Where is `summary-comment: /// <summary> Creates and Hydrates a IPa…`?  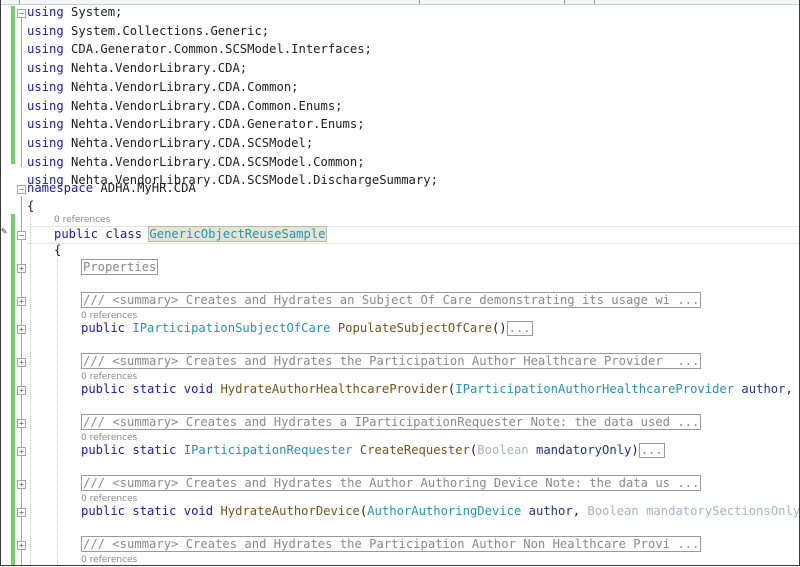
summary-comment: /// <summary> Creates and Hydrates a IPa… is located at coordinates (391, 422).